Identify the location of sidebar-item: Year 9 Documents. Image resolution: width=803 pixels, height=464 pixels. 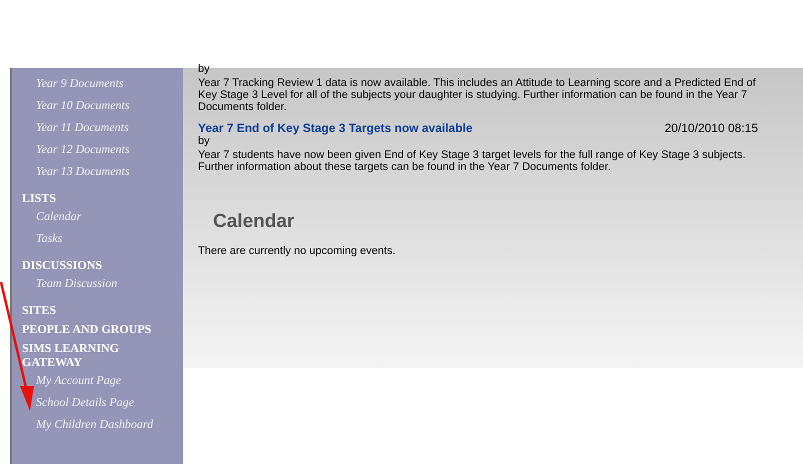
(80, 83).